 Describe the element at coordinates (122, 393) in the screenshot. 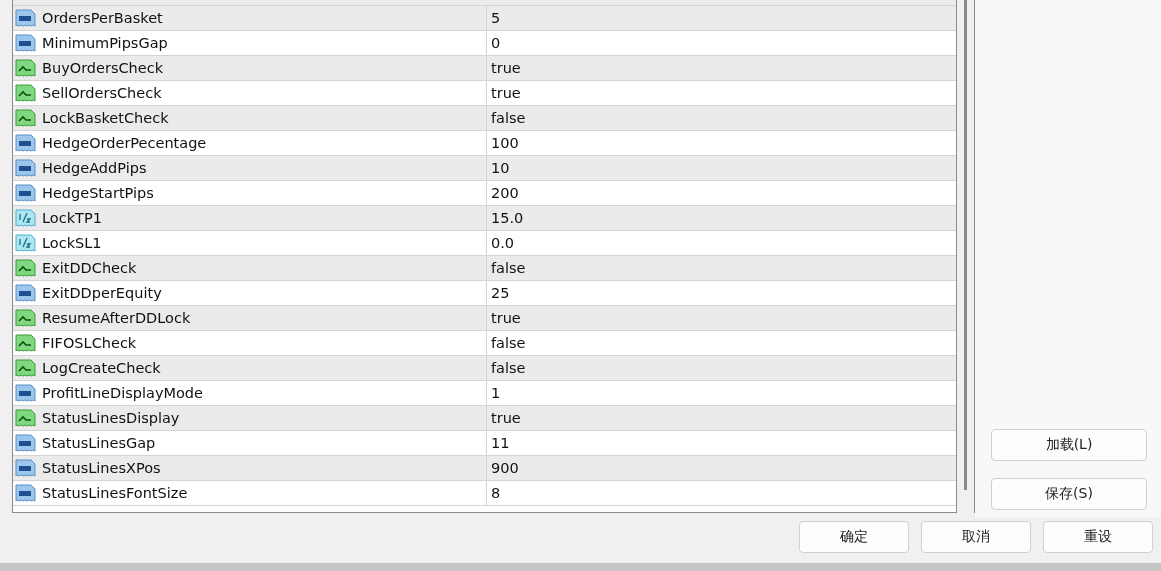

I see `parameter-name: ProfitLineDisplayMode` at that location.